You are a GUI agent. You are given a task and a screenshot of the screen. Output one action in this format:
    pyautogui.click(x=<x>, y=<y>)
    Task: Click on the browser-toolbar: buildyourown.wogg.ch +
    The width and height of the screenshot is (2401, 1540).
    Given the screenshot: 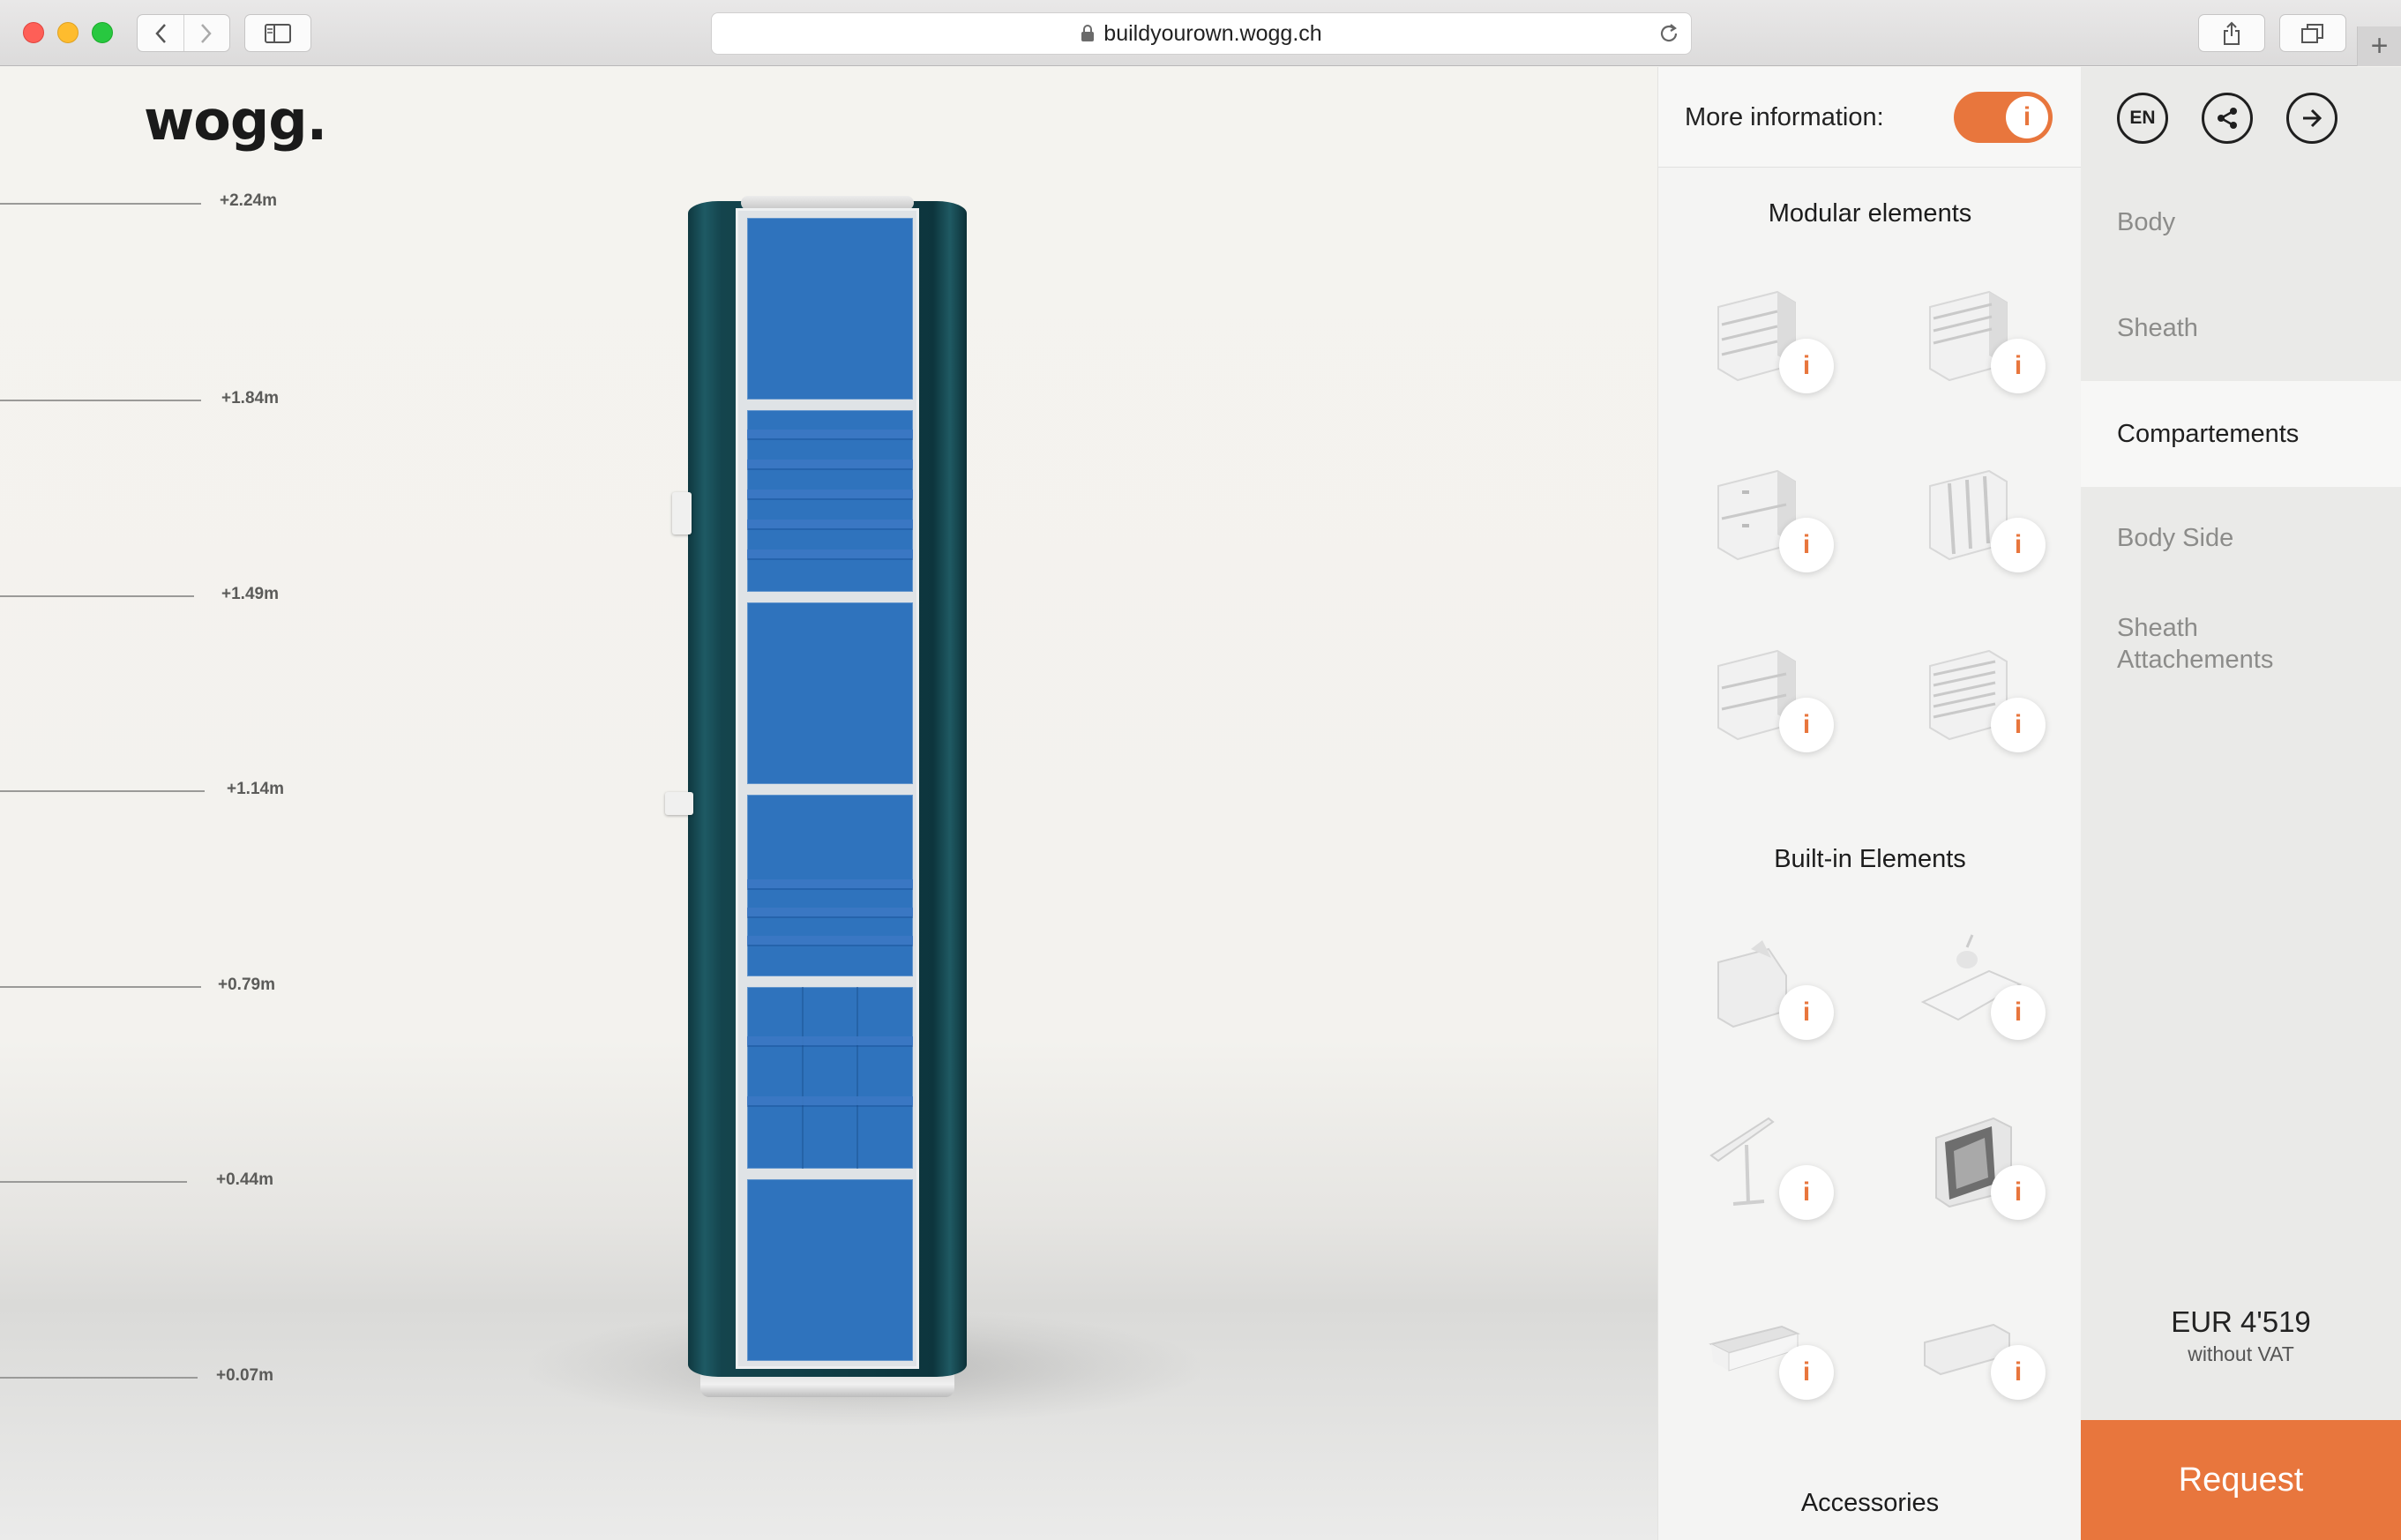 What is the action you would take?
    pyautogui.click(x=1200, y=33)
    